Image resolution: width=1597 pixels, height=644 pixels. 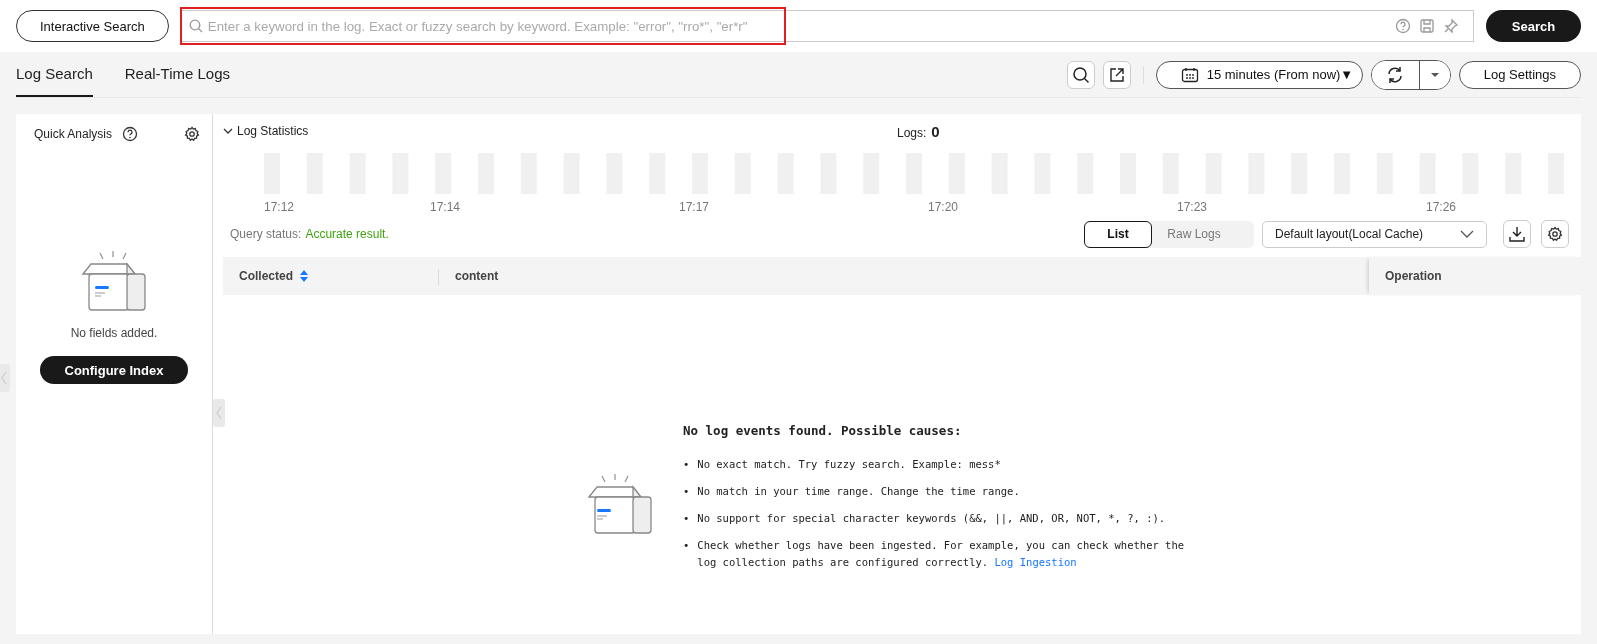 What do you see at coordinates (92, 26) in the screenshot?
I see `interactive-search-button: Interactive Search` at bounding box center [92, 26].